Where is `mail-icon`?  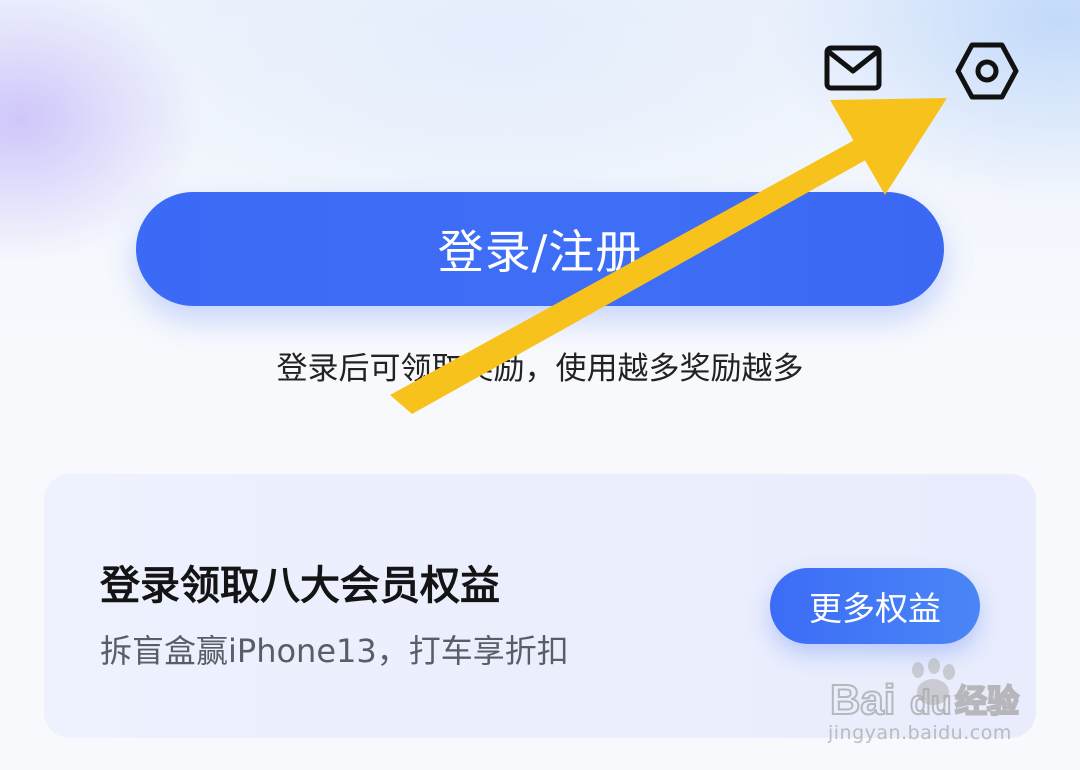 mail-icon is located at coordinates (853, 68).